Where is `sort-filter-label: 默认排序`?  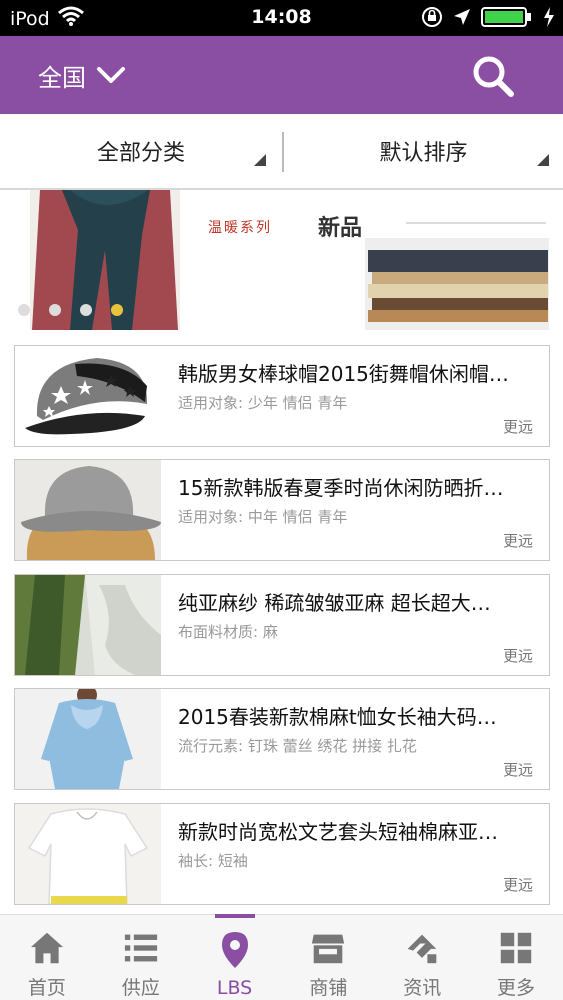 sort-filter-label: 默认排序 is located at coordinates (423, 153).